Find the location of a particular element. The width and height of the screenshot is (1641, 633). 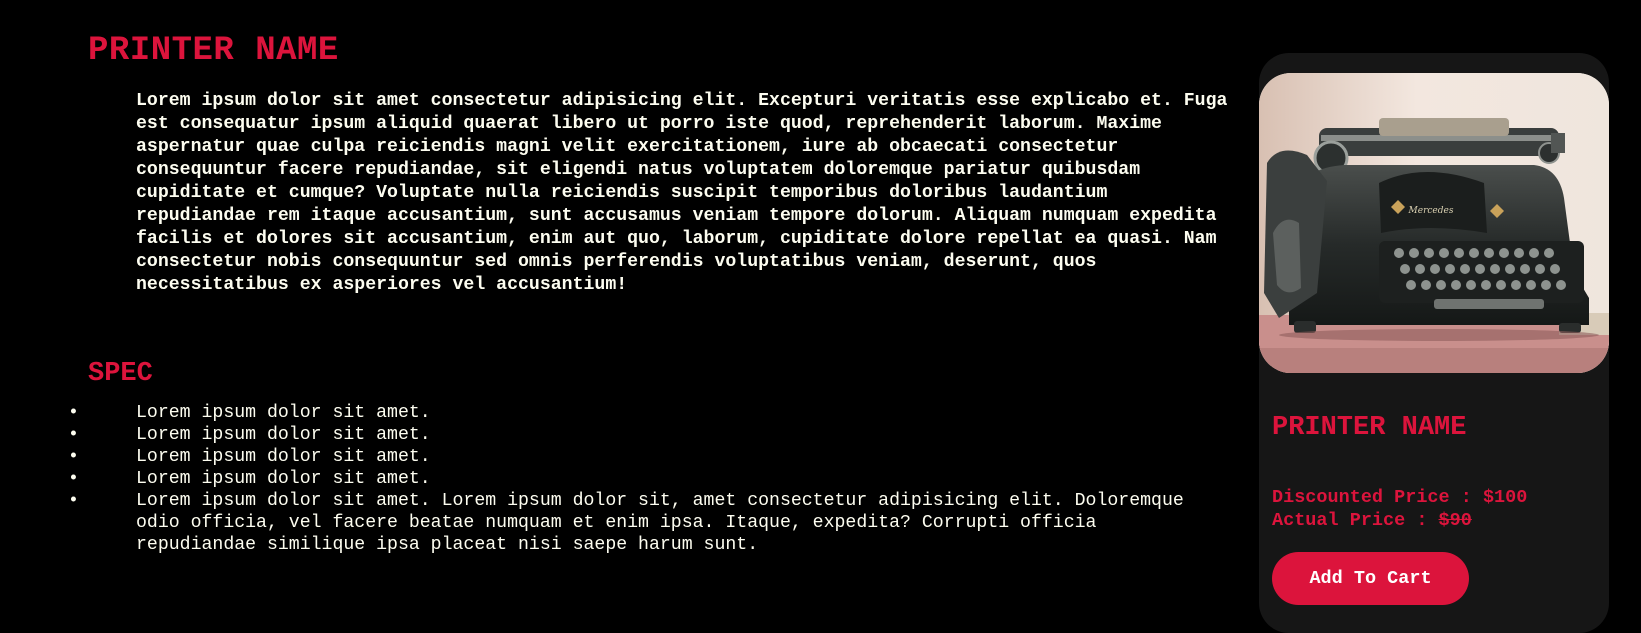

actual-price-value: $90 is located at coordinates (1455, 520).